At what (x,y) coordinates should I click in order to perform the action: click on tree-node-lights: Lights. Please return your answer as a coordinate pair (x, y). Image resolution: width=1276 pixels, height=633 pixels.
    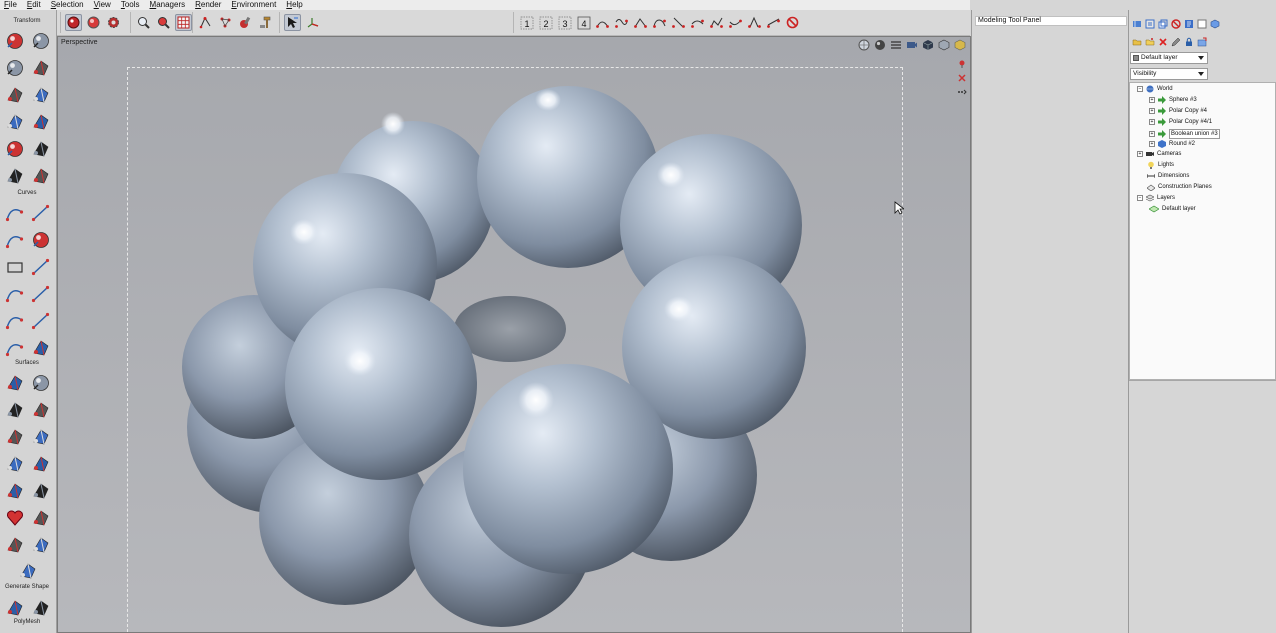
    Looking at the image, I should click on (1160, 165).